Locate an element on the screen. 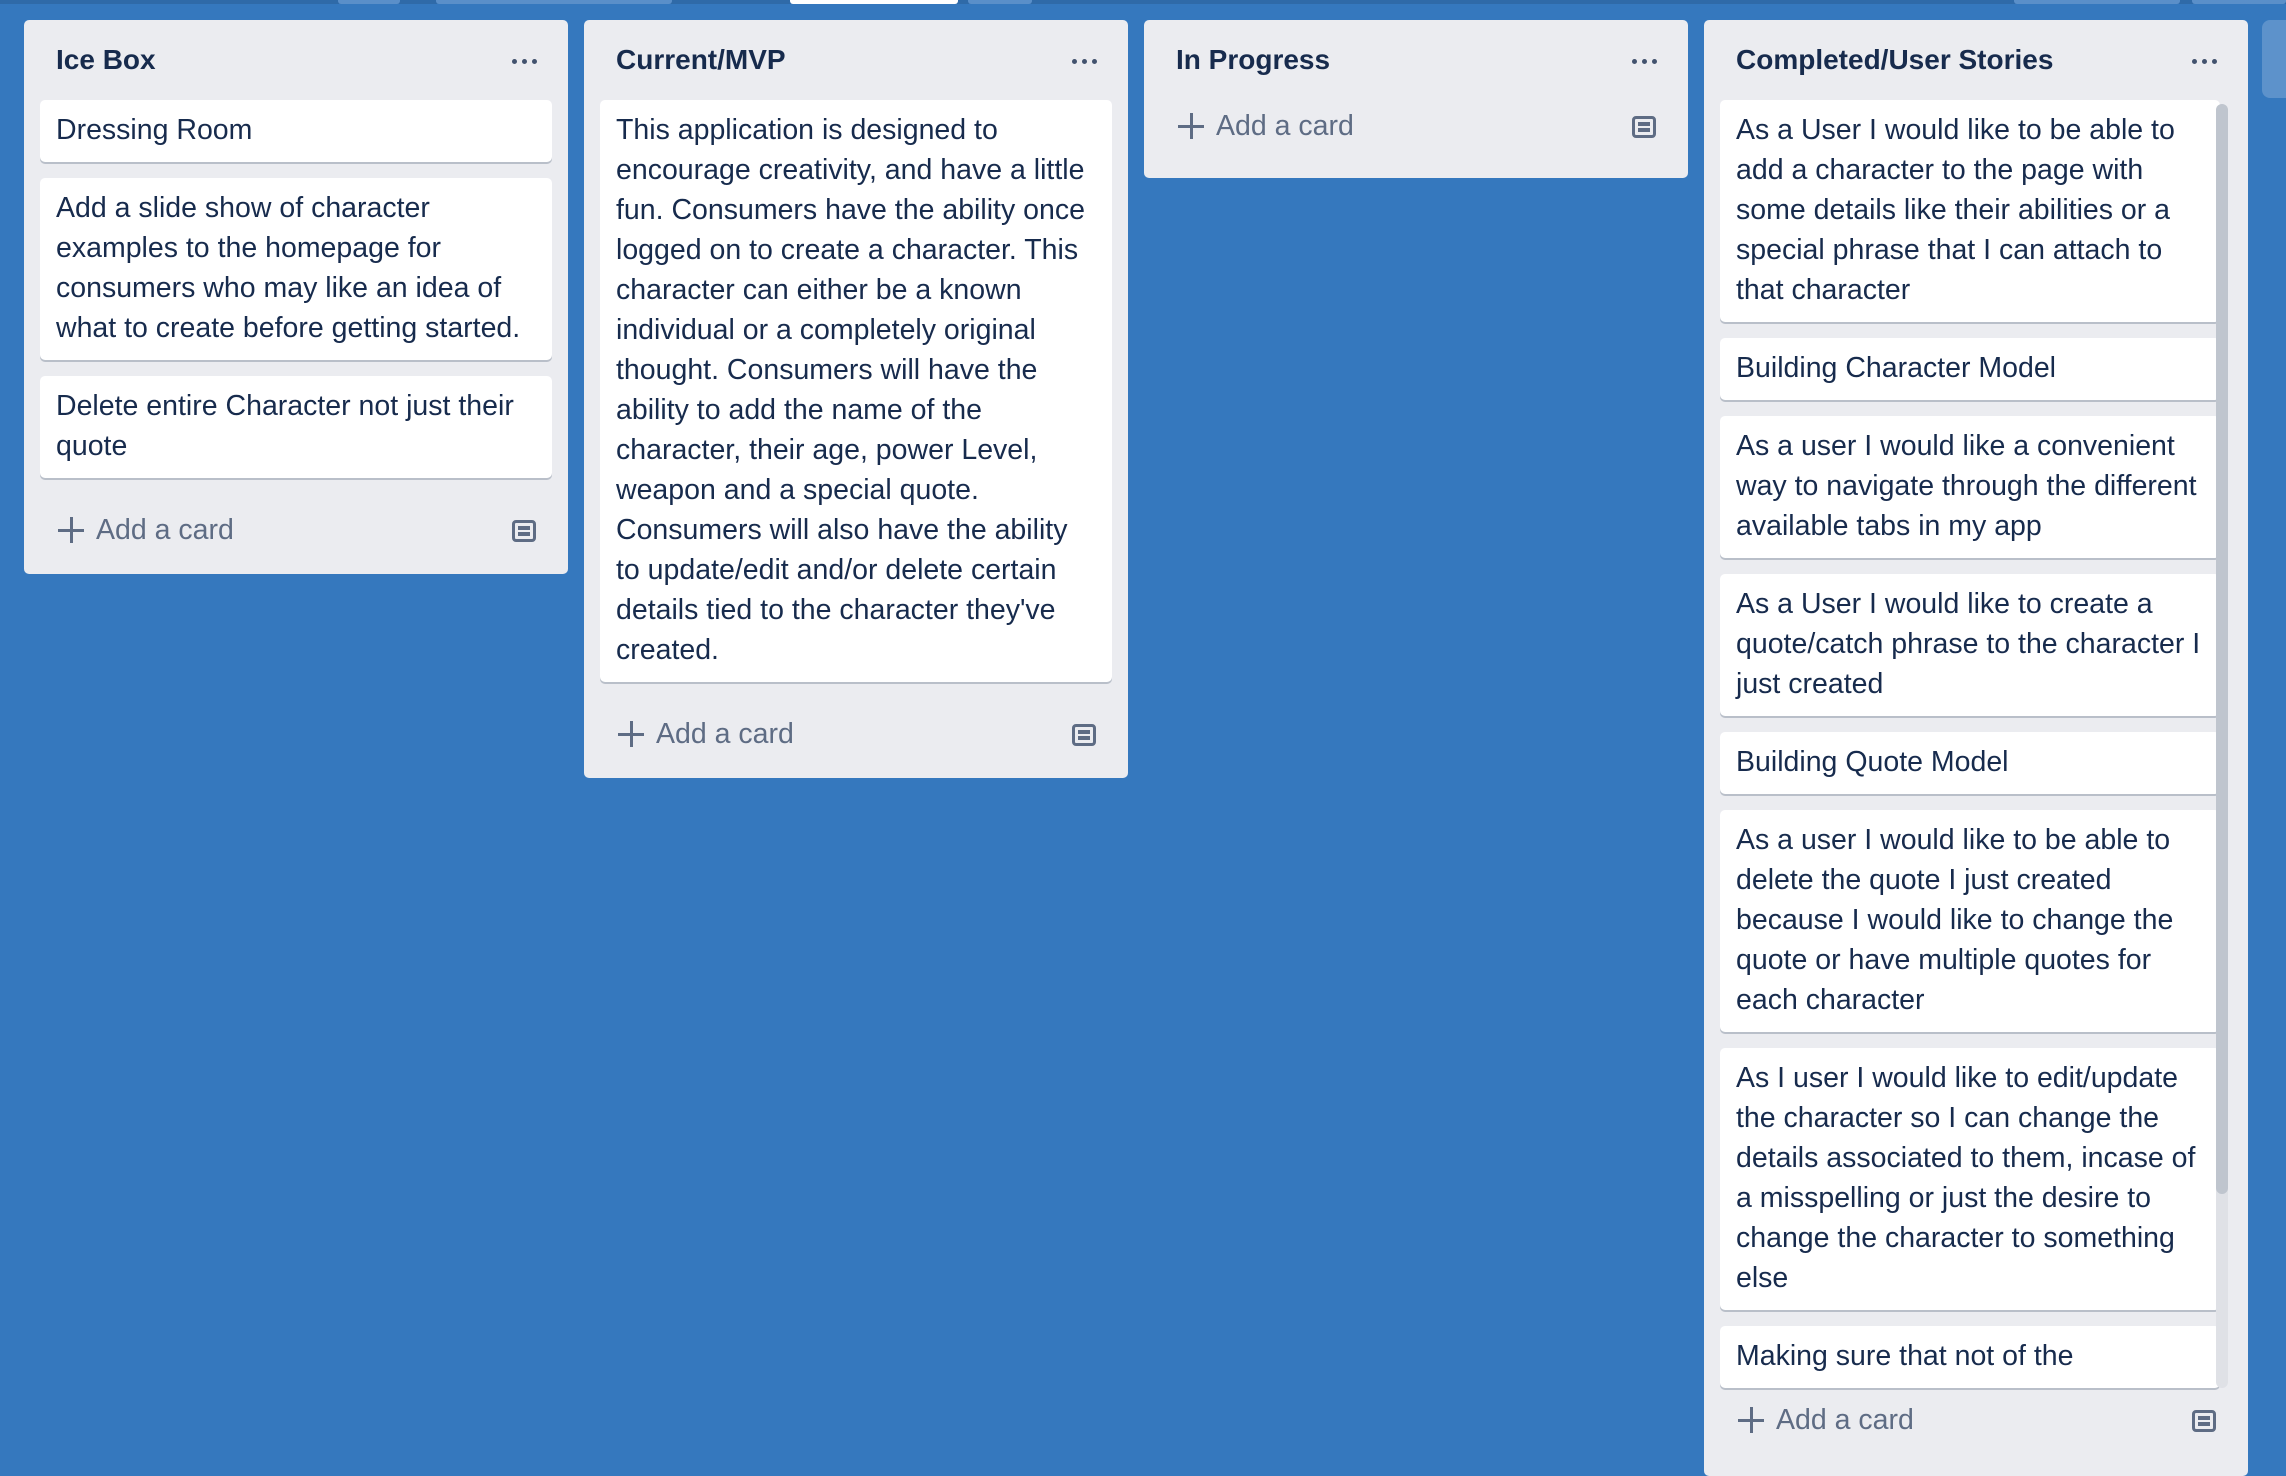  scrollbar is located at coordinates (2222, 746).